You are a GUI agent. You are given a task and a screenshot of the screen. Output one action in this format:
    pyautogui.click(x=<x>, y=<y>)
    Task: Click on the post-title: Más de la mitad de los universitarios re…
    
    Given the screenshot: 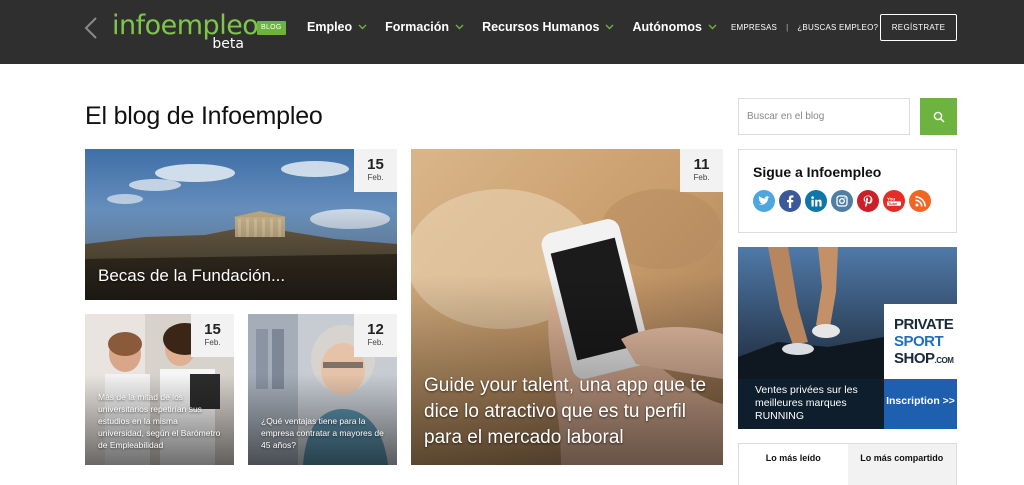 What is the action you would take?
    pyautogui.click(x=161, y=421)
    